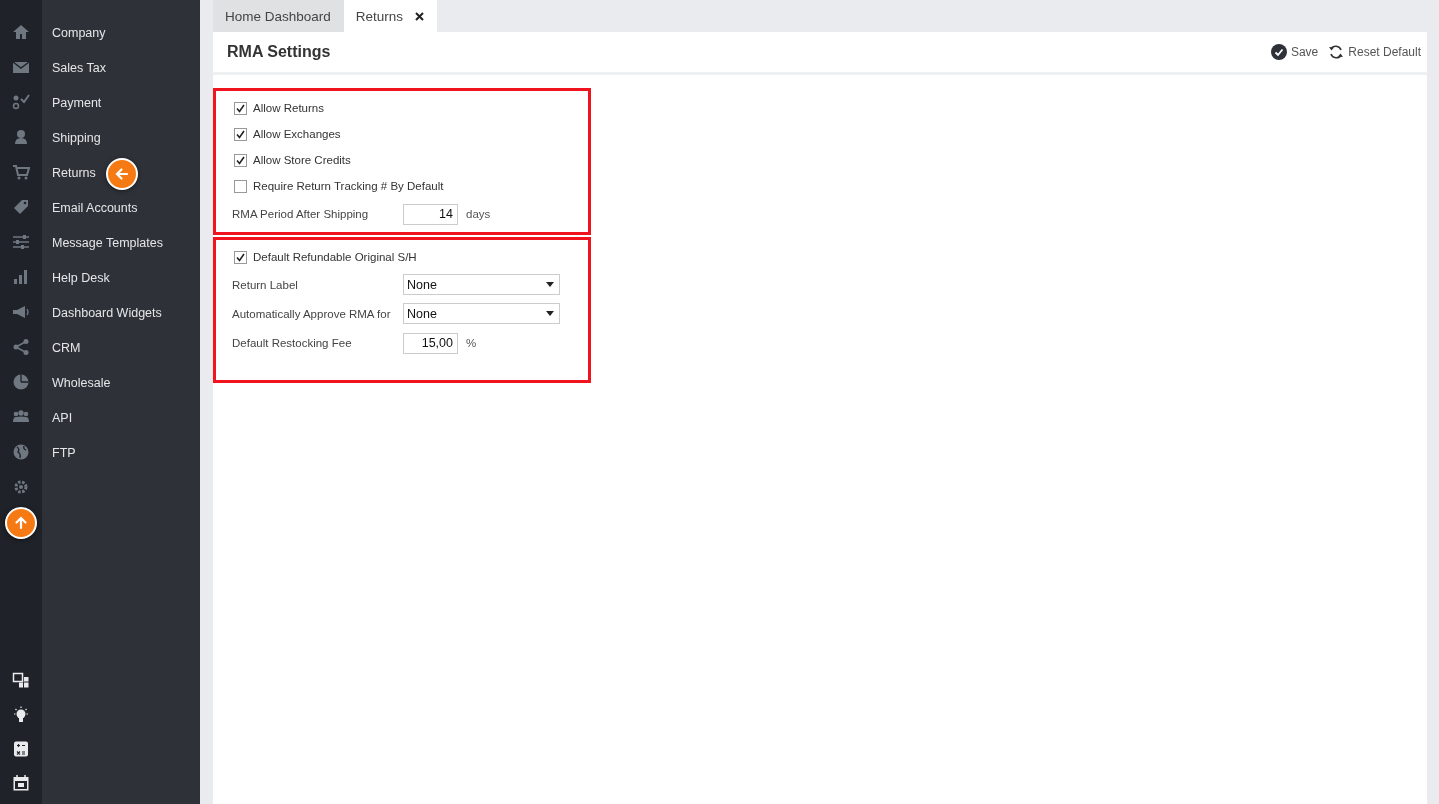 The height and width of the screenshot is (804, 1439). Describe the element at coordinates (21, 681) in the screenshot. I see `window-tiles-icon` at that location.